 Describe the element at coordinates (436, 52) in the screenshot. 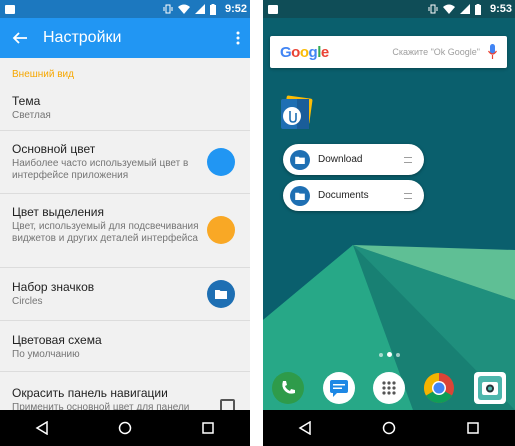

I see `search-hint: Скажите "Ok Google"` at that location.